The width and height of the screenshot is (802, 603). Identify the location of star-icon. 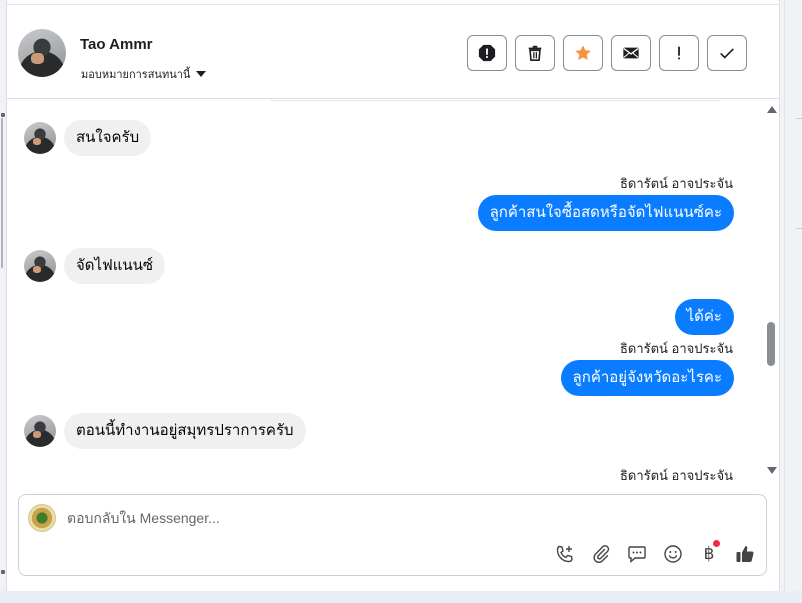
(583, 53).